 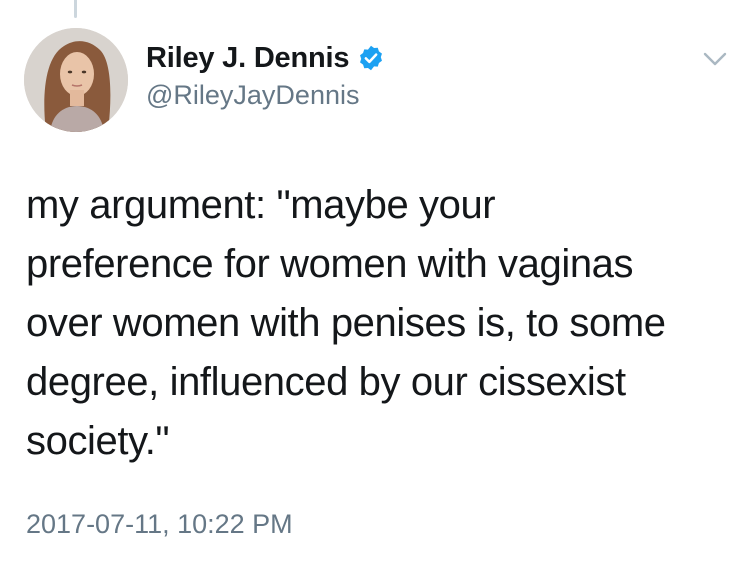 I want to click on author-name-row: Riley J. Dennis, so click(x=265, y=58).